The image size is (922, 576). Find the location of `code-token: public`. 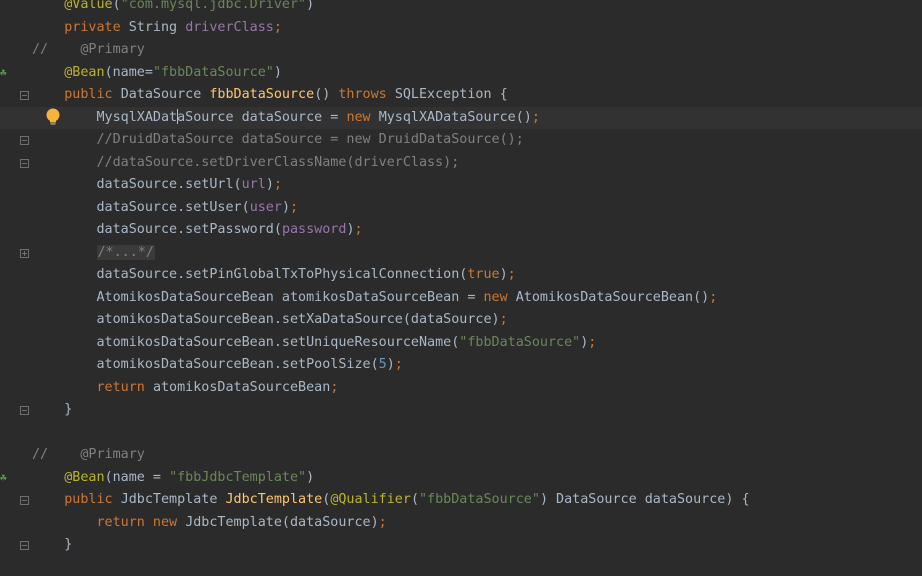

code-token: public is located at coordinates (92, 499).